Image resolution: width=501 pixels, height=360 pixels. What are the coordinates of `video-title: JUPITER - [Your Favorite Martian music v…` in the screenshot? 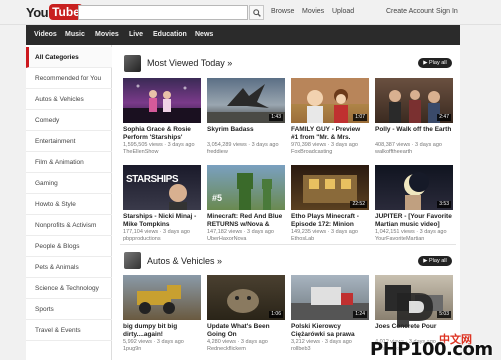 It's located at (414, 221).